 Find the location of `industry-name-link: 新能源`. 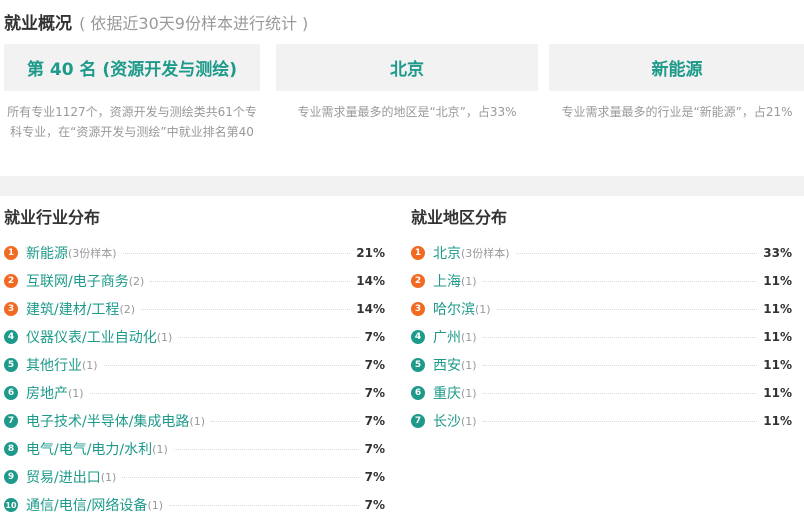

industry-name-link: 新能源 is located at coordinates (47, 253).